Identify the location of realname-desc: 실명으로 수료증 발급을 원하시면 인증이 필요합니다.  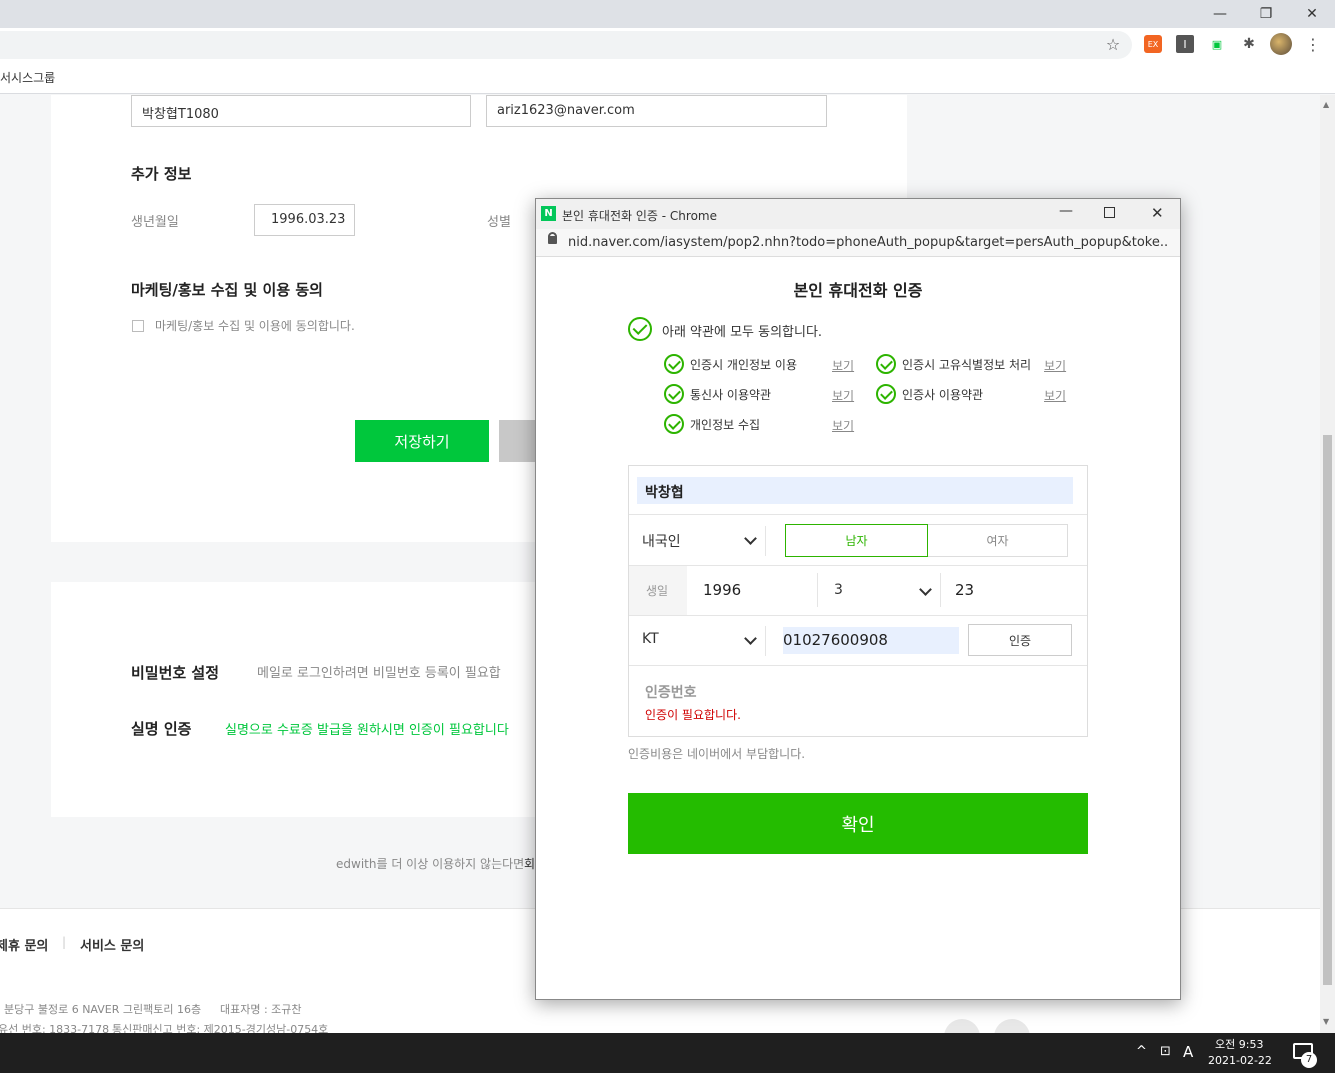
(367, 730).